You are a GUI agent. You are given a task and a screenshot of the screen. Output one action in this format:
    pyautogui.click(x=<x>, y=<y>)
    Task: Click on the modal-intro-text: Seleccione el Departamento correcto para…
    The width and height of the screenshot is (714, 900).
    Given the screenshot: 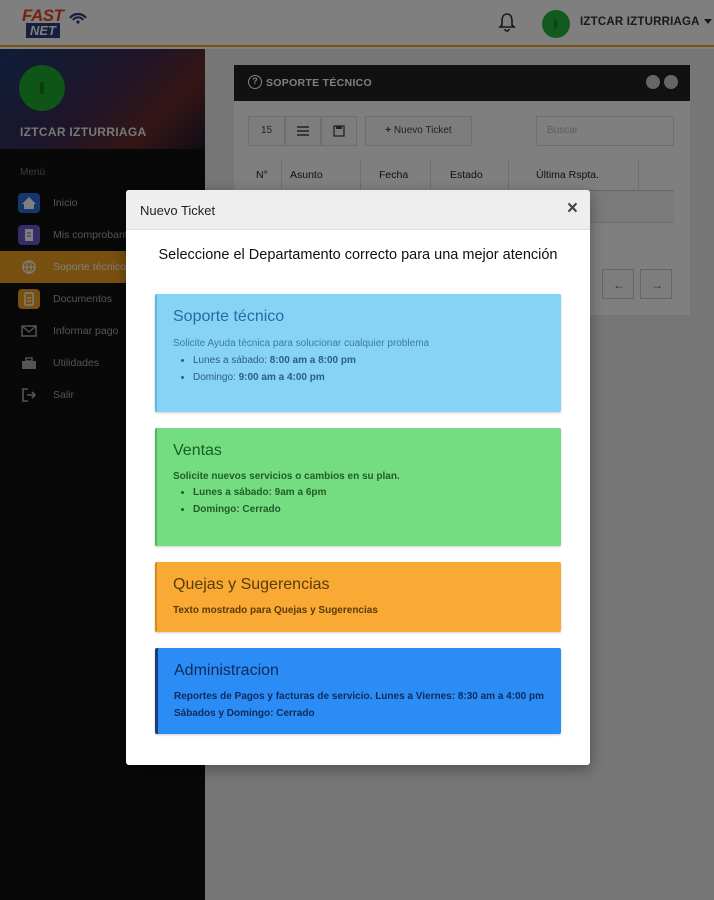 What is the action you would take?
    pyautogui.click(x=358, y=255)
    